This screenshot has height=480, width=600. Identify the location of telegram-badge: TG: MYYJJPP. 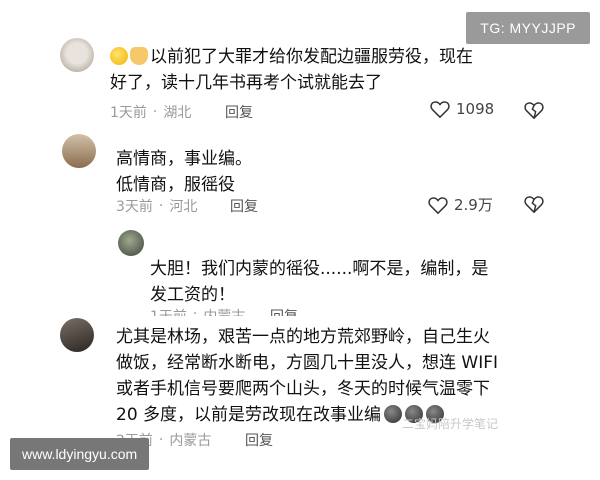
(528, 28).